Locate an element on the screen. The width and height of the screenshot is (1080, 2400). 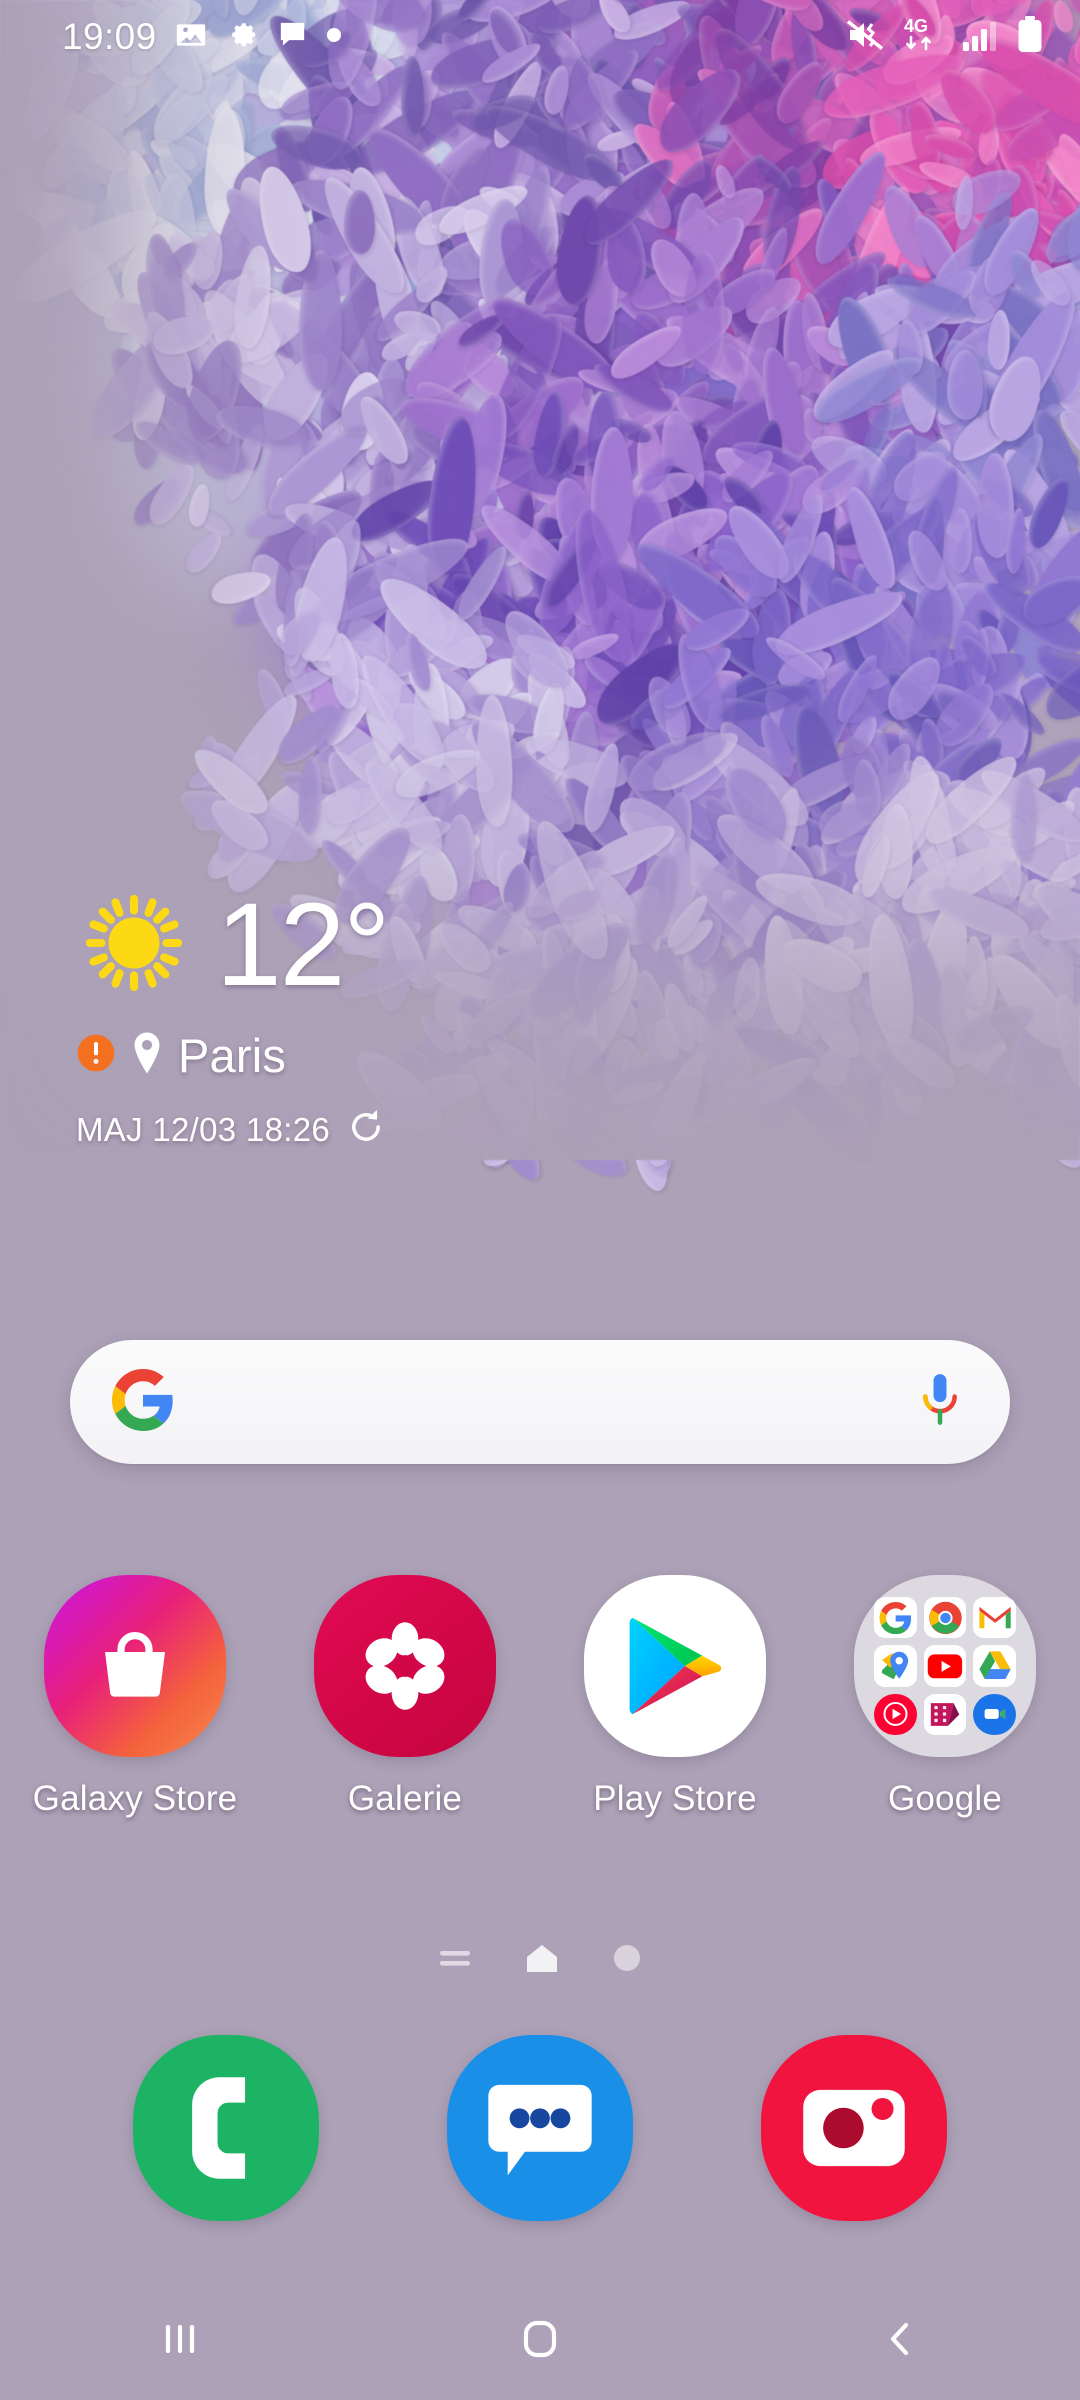
flower-icon is located at coordinates (405, 1666).